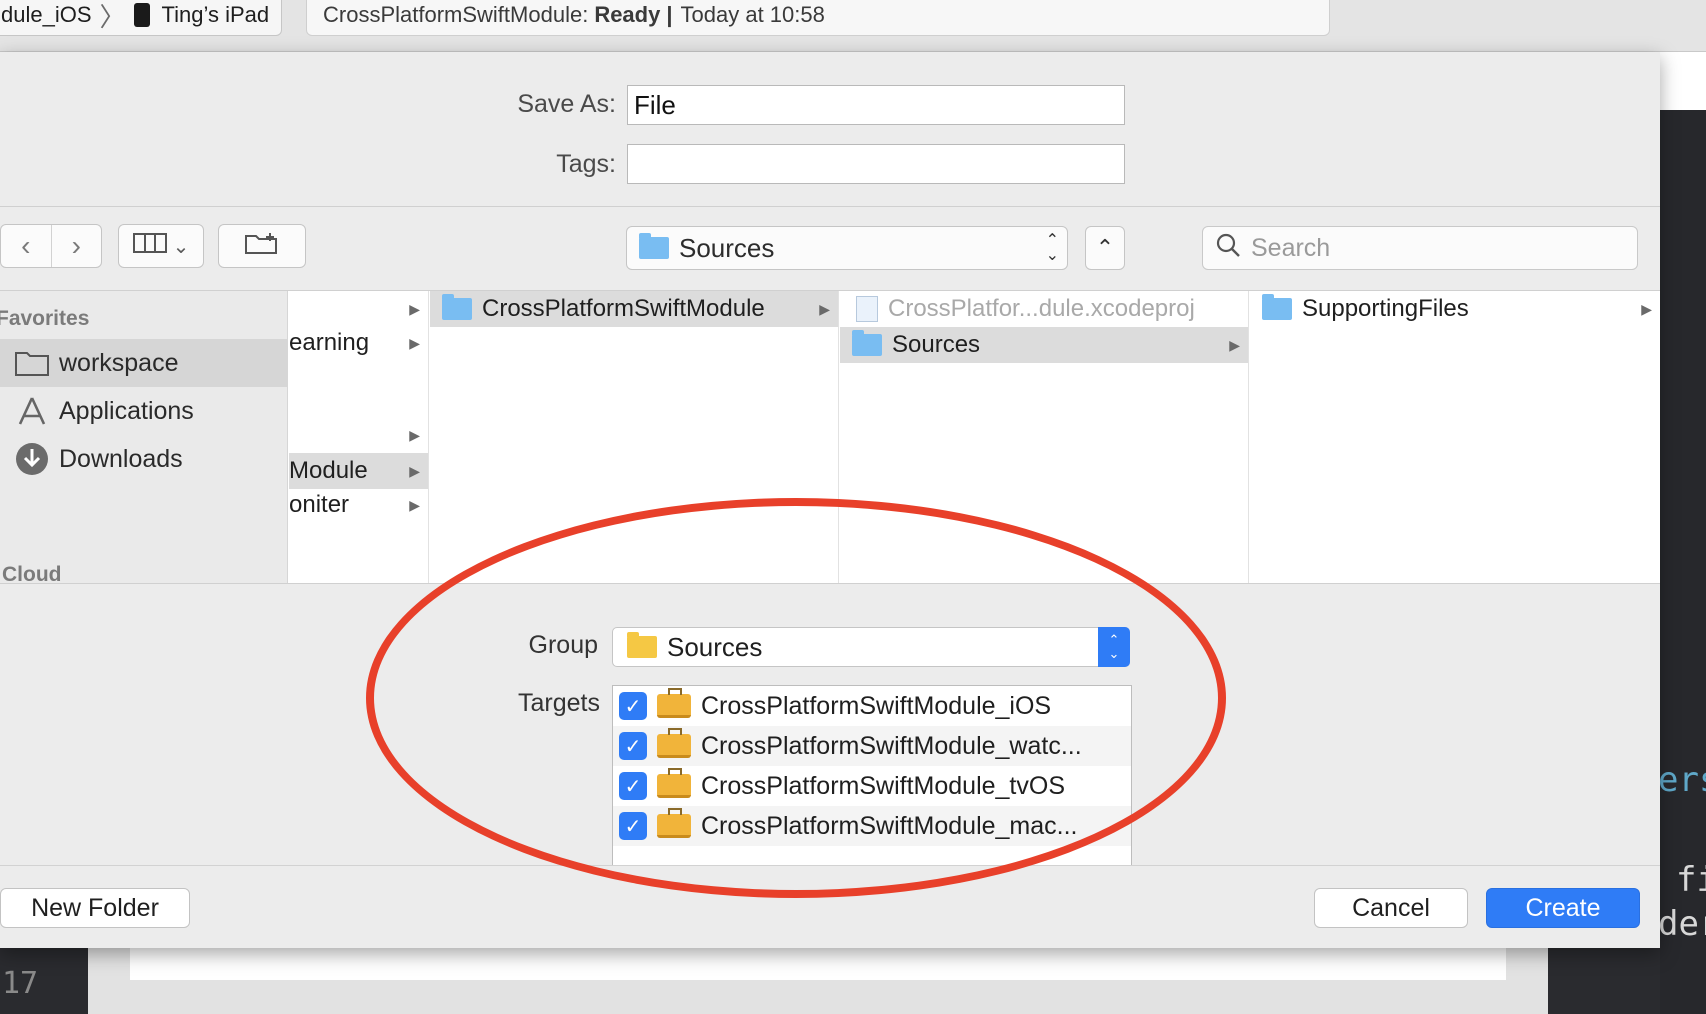  Describe the element at coordinates (566, 104) in the screenshot. I see `save-as-label: Save As:` at that location.